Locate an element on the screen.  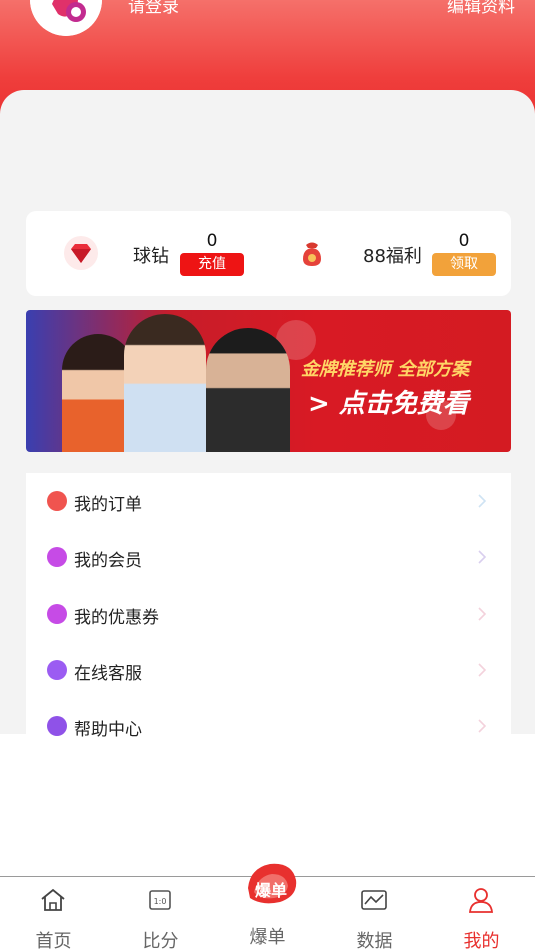
order-icon is located at coordinates (57, 501).